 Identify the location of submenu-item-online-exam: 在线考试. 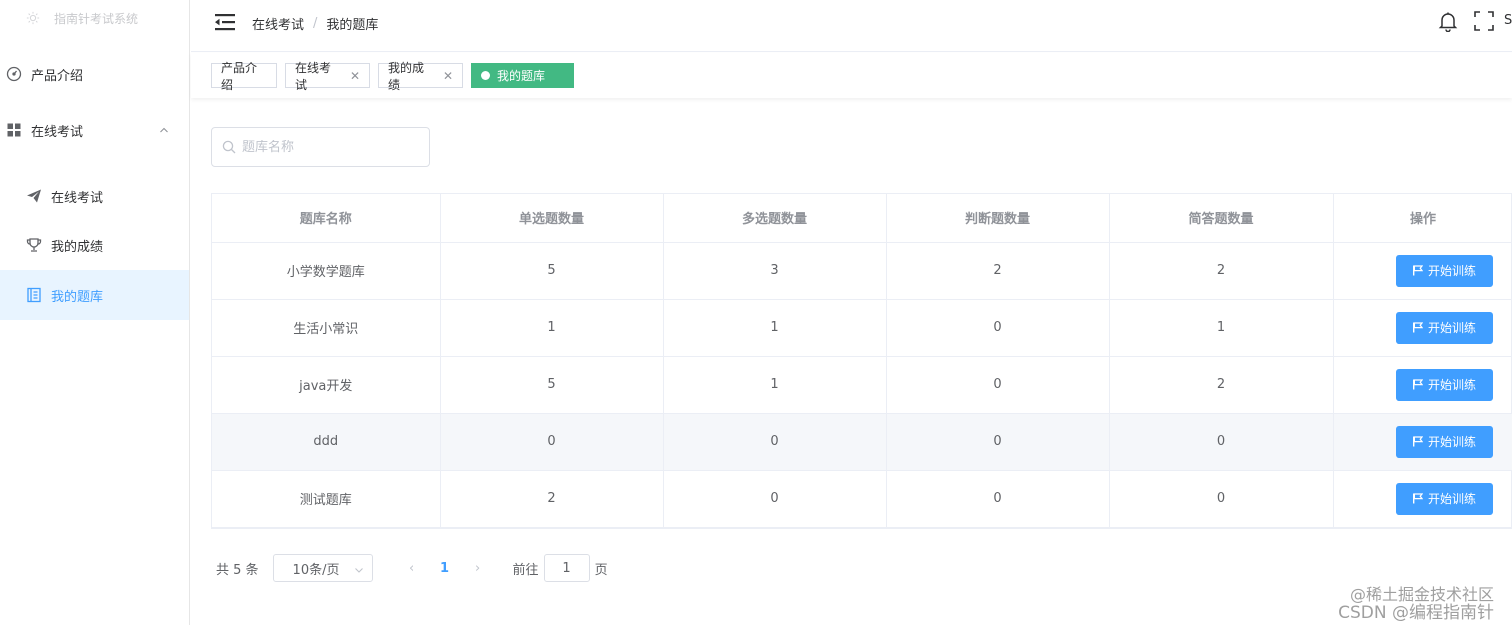
(94, 196).